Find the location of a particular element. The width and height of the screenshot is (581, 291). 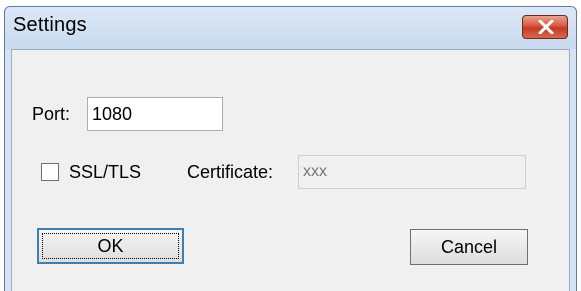

port-label: Port: is located at coordinates (51, 114).